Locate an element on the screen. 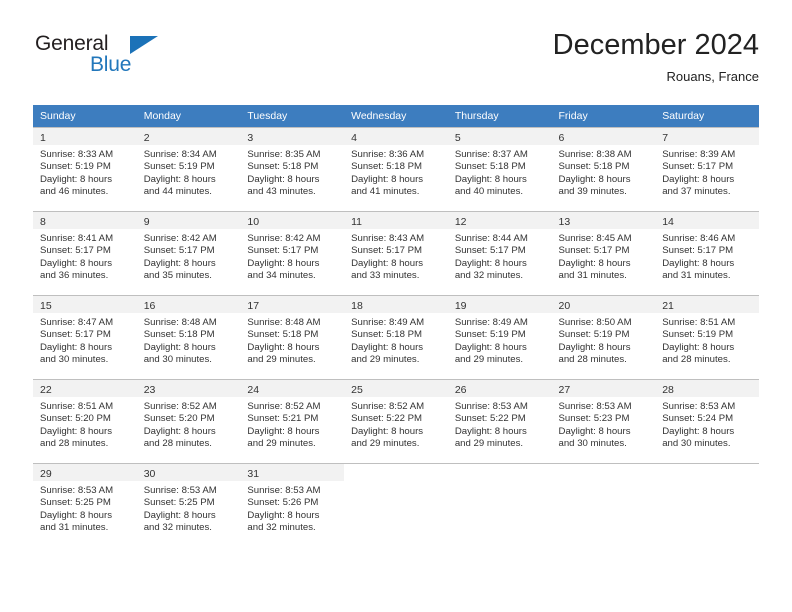  day-number: 5 is located at coordinates (457, 138).